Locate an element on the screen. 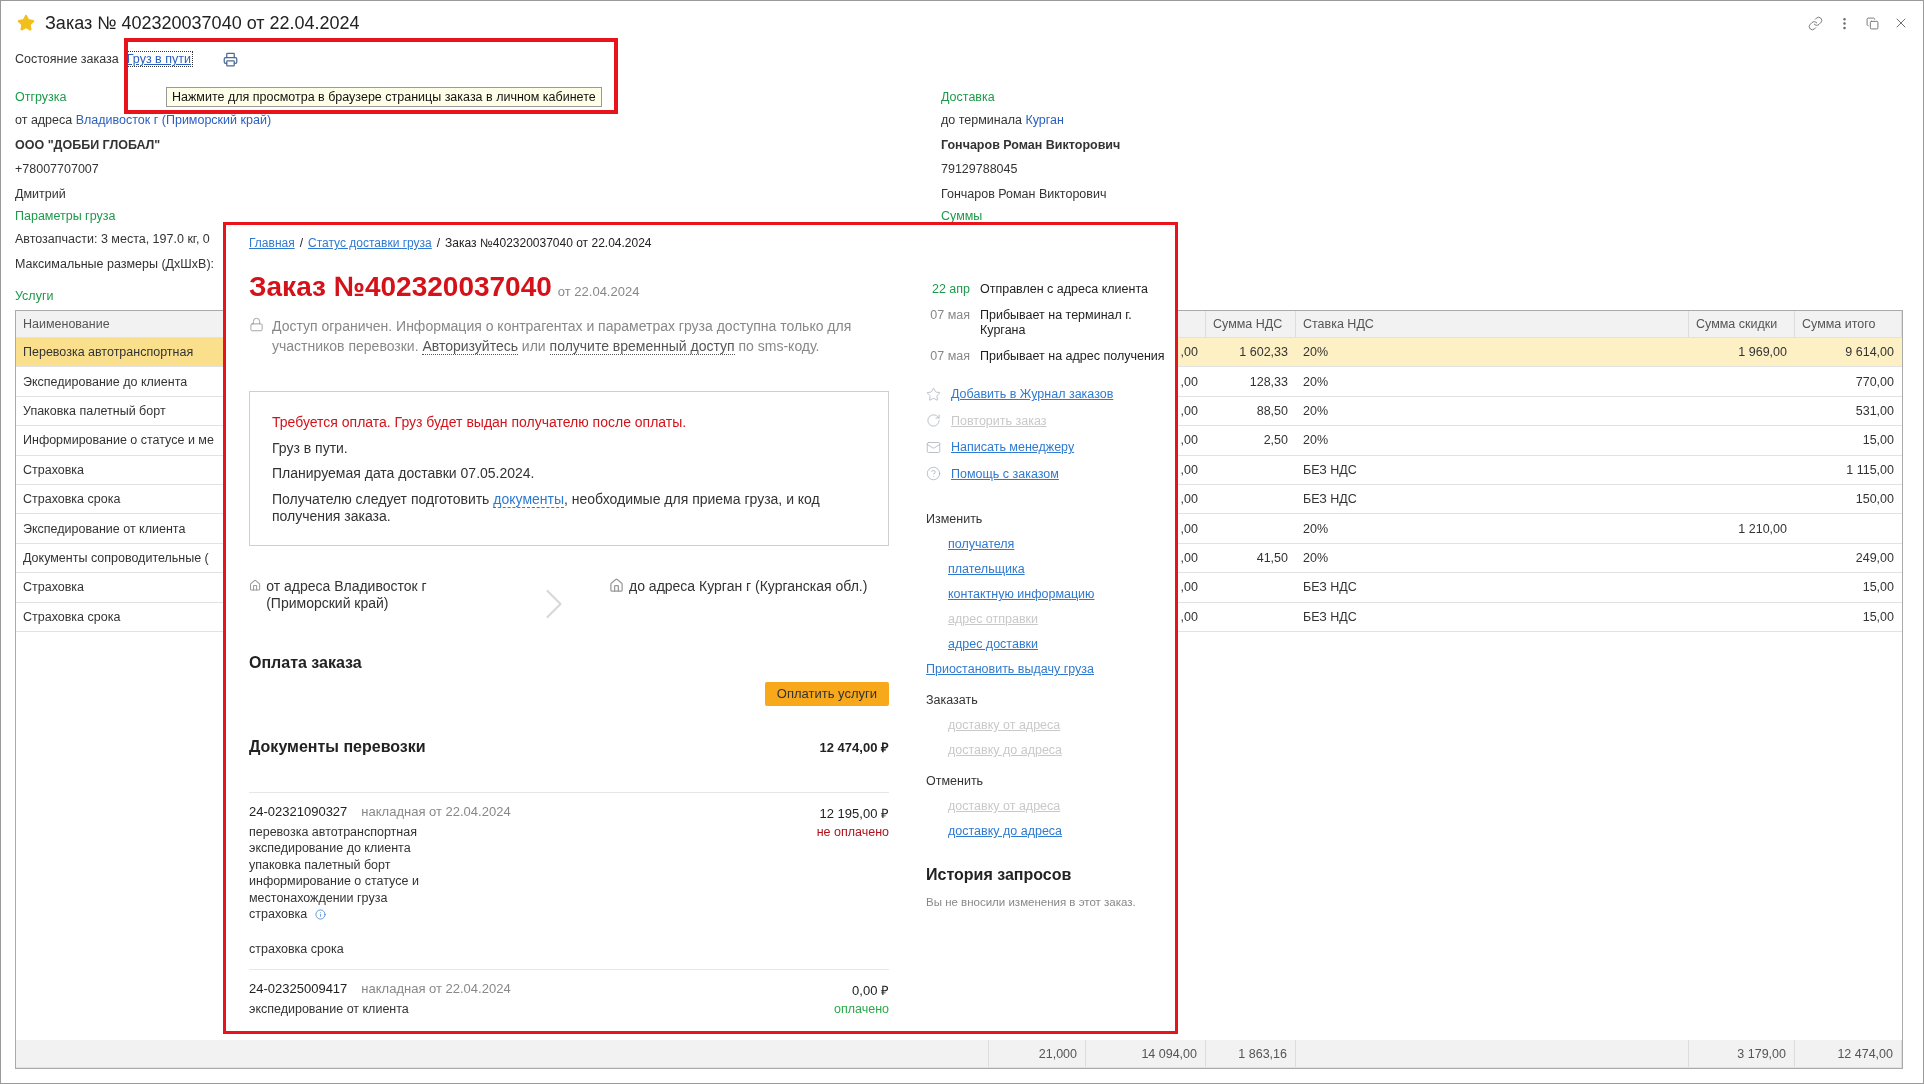  table-cell: Перевозка автотранспортная is located at coordinates (108, 352).